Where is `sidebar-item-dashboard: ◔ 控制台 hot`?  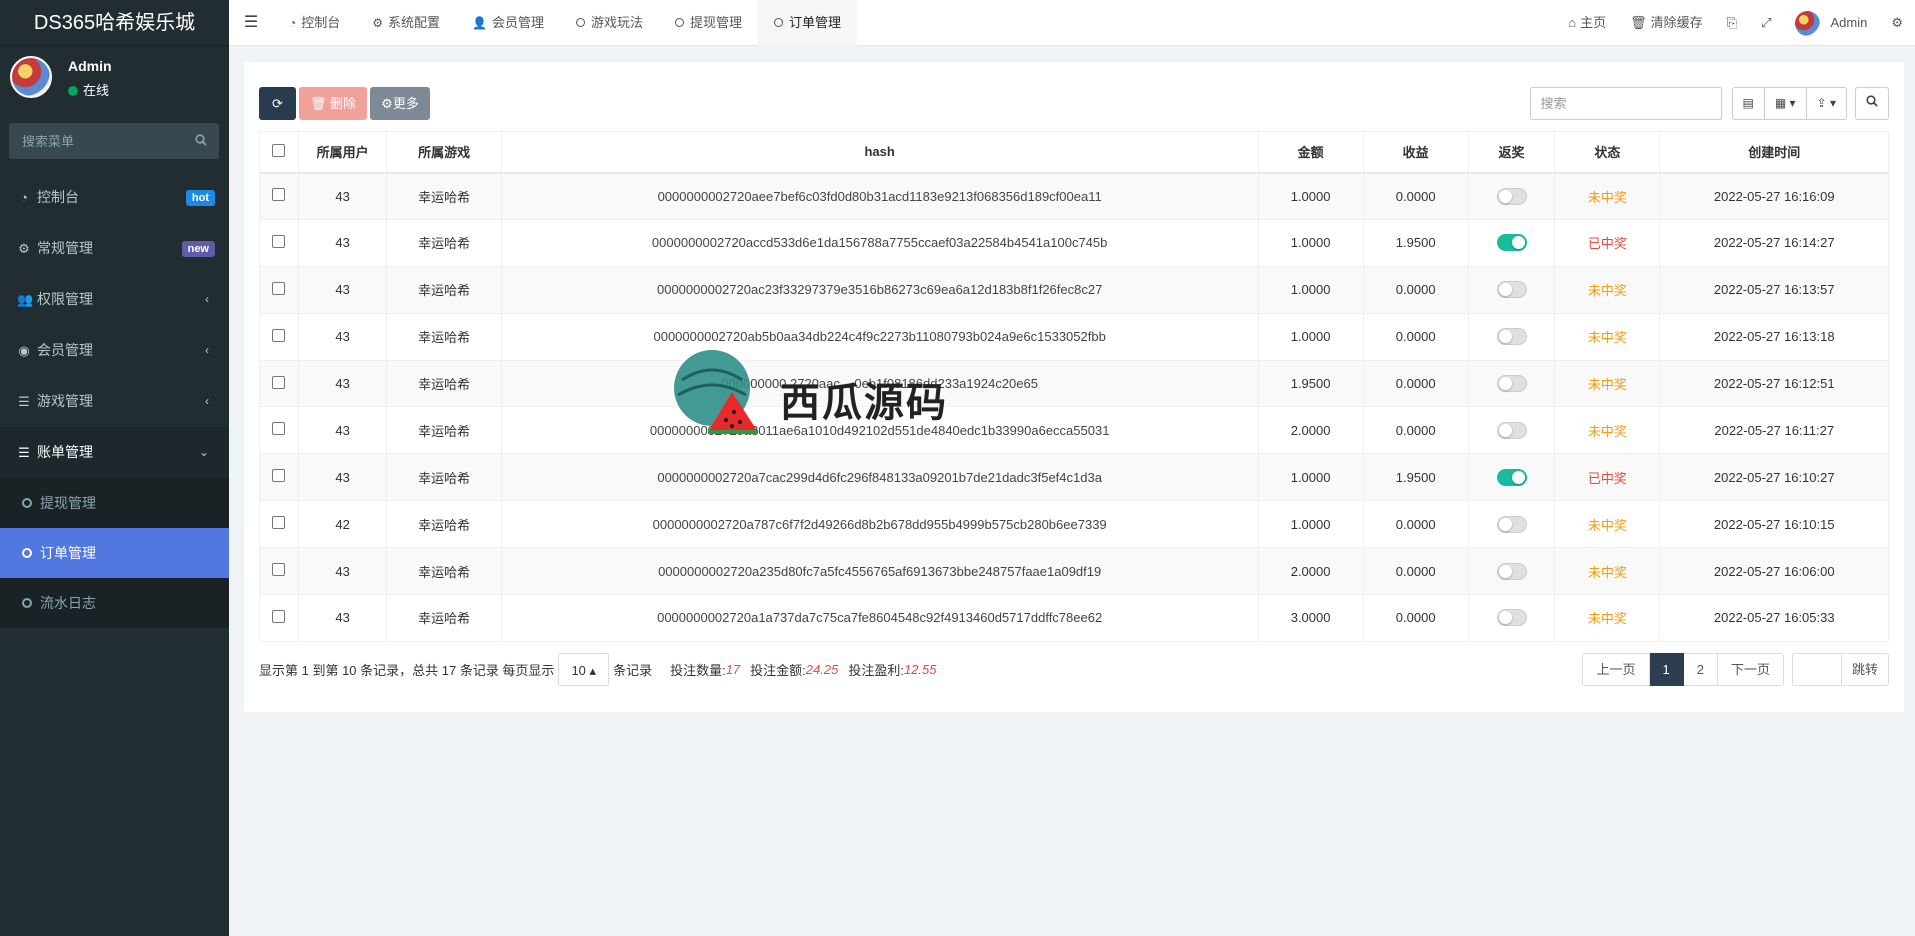
sidebar-item-dashboard: ◔ 控制台 hot is located at coordinates (114, 197).